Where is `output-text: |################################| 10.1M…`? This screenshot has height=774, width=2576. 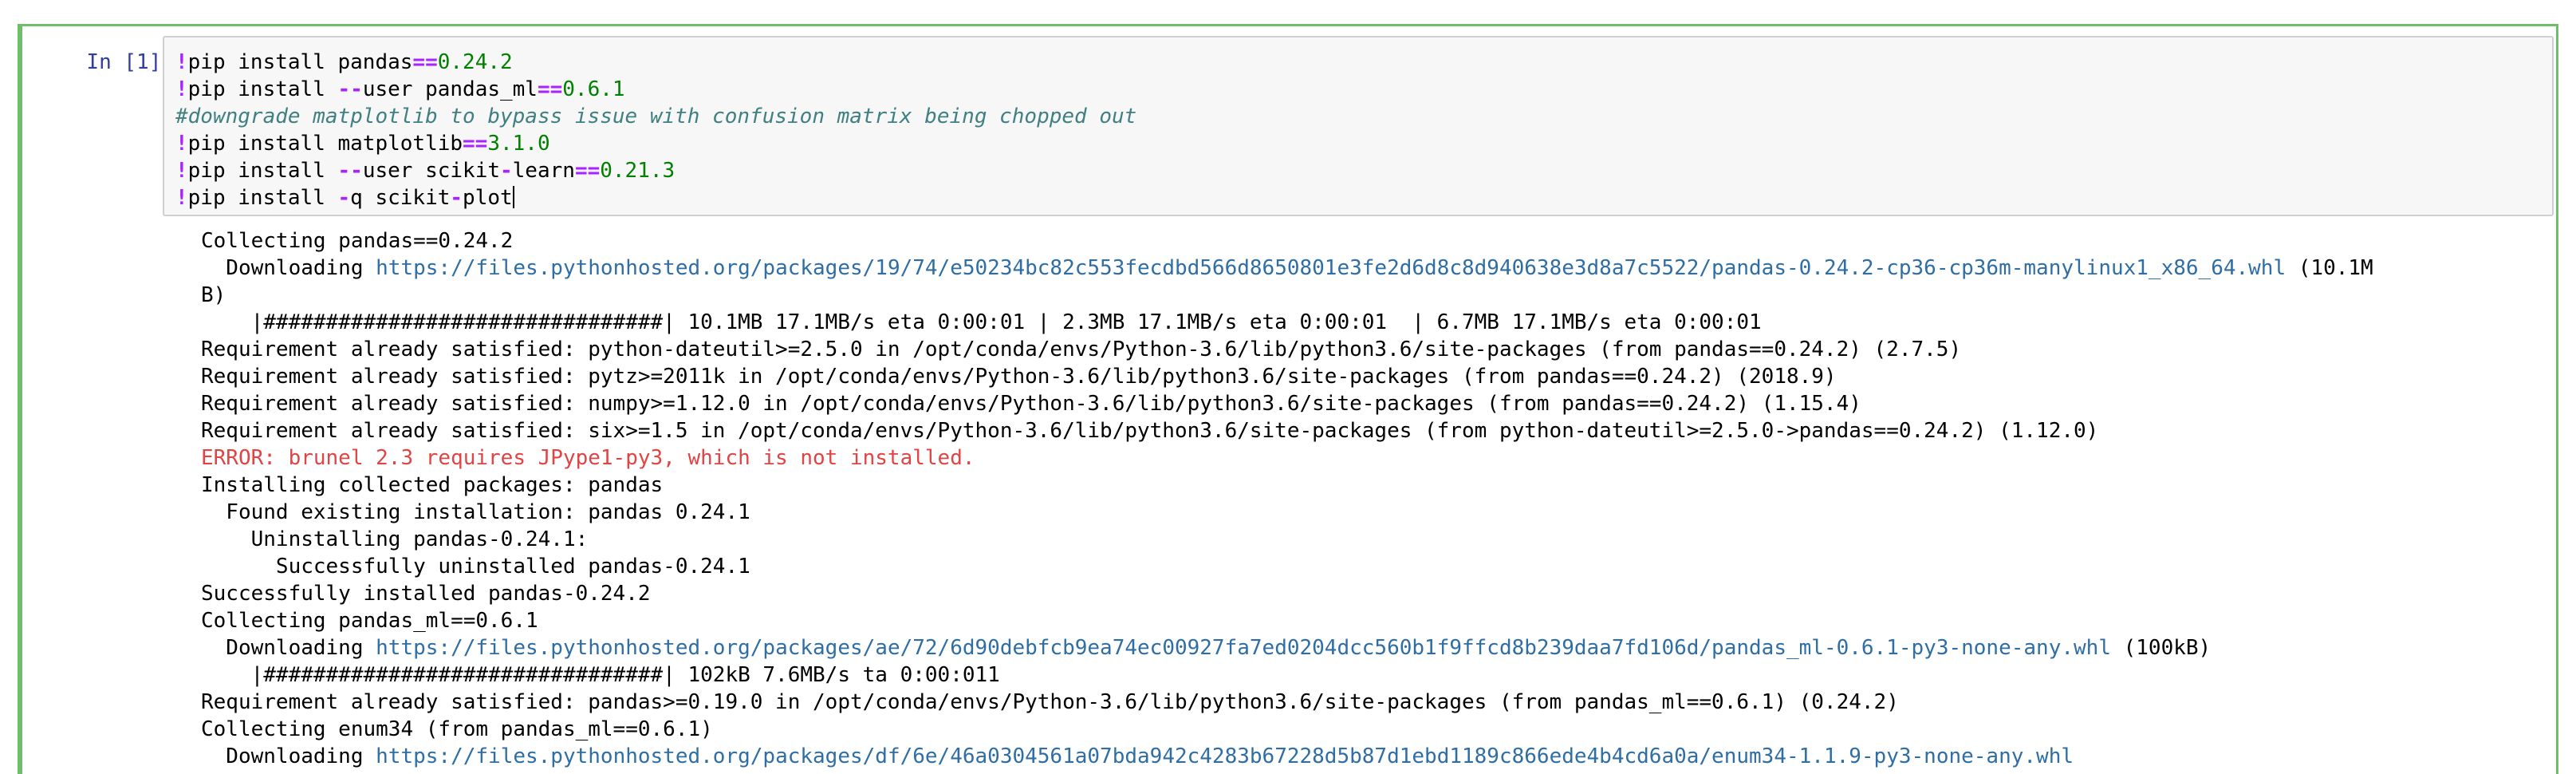
output-text: |################################| 10.1M… is located at coordinates (981, 322).